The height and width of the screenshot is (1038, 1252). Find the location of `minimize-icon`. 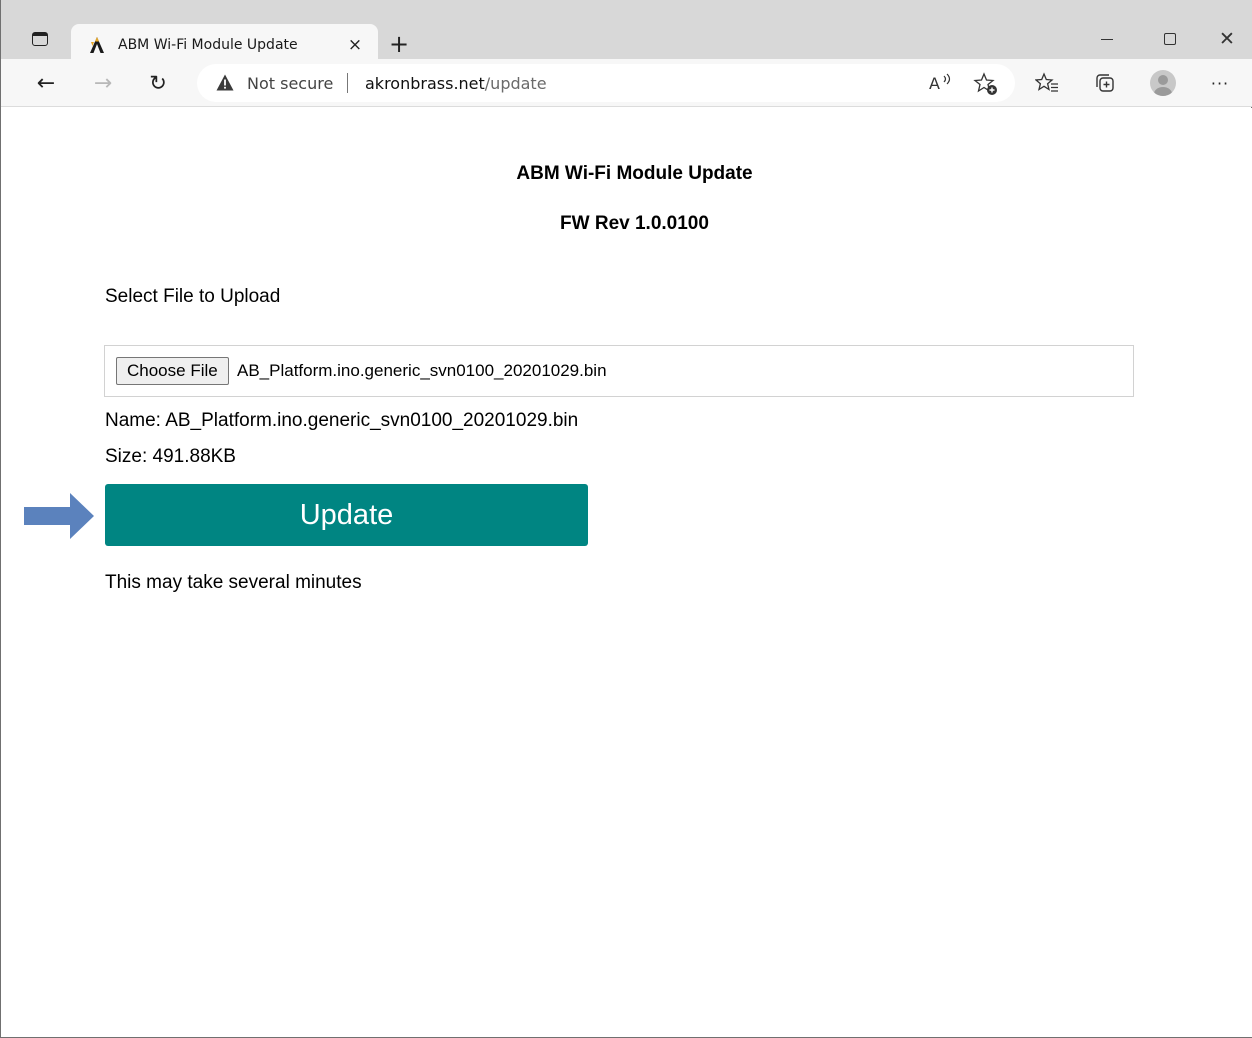

minimize-icon is located at coordinates (1107, 39).